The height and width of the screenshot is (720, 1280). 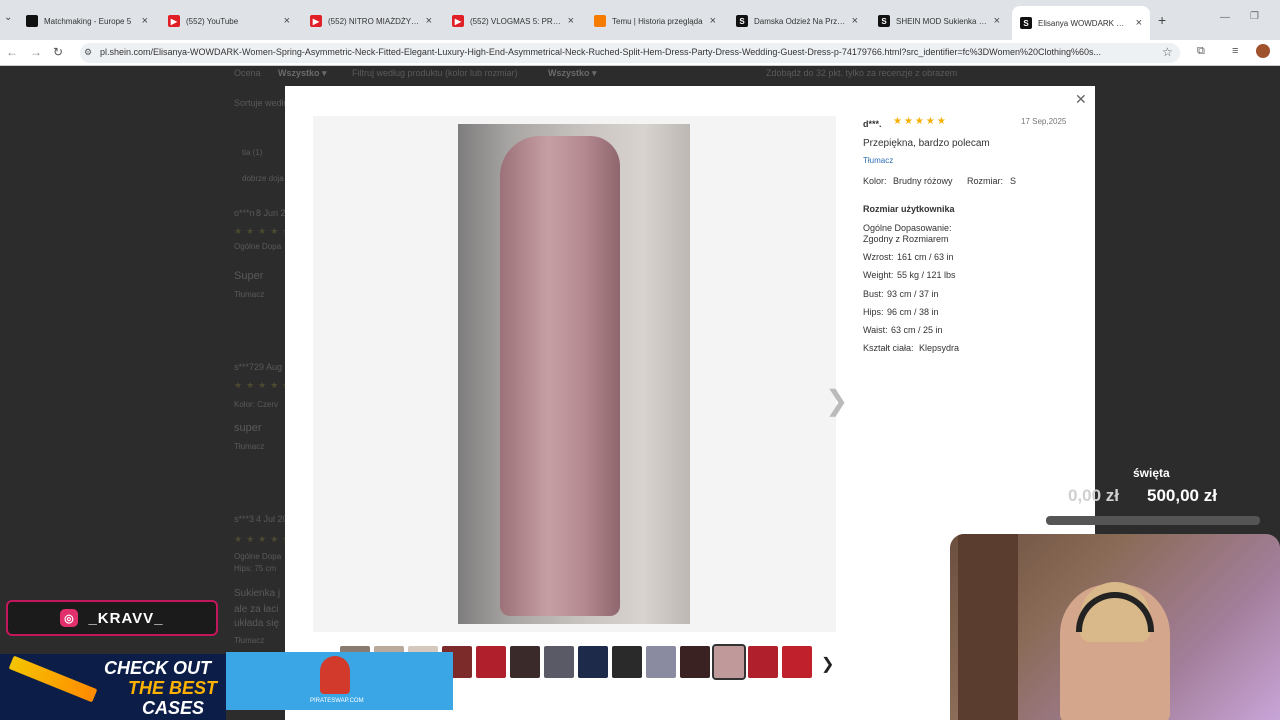 What do you see at coordinates (258, 556) in the screenshot?
I see `bg-review-fit: Ogólne Dopa` at bounding box center [258, 556].